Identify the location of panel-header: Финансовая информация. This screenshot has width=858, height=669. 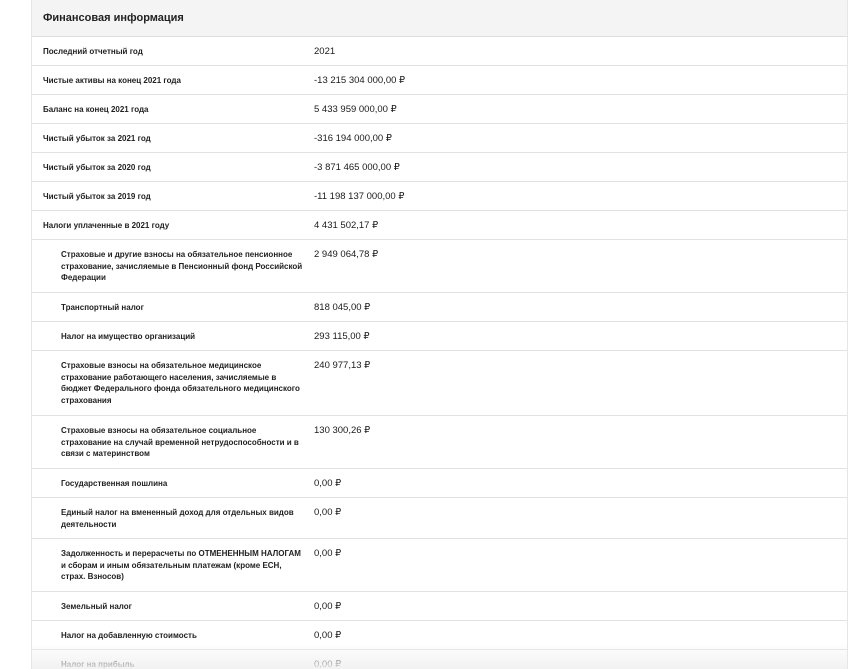
(439, 18).